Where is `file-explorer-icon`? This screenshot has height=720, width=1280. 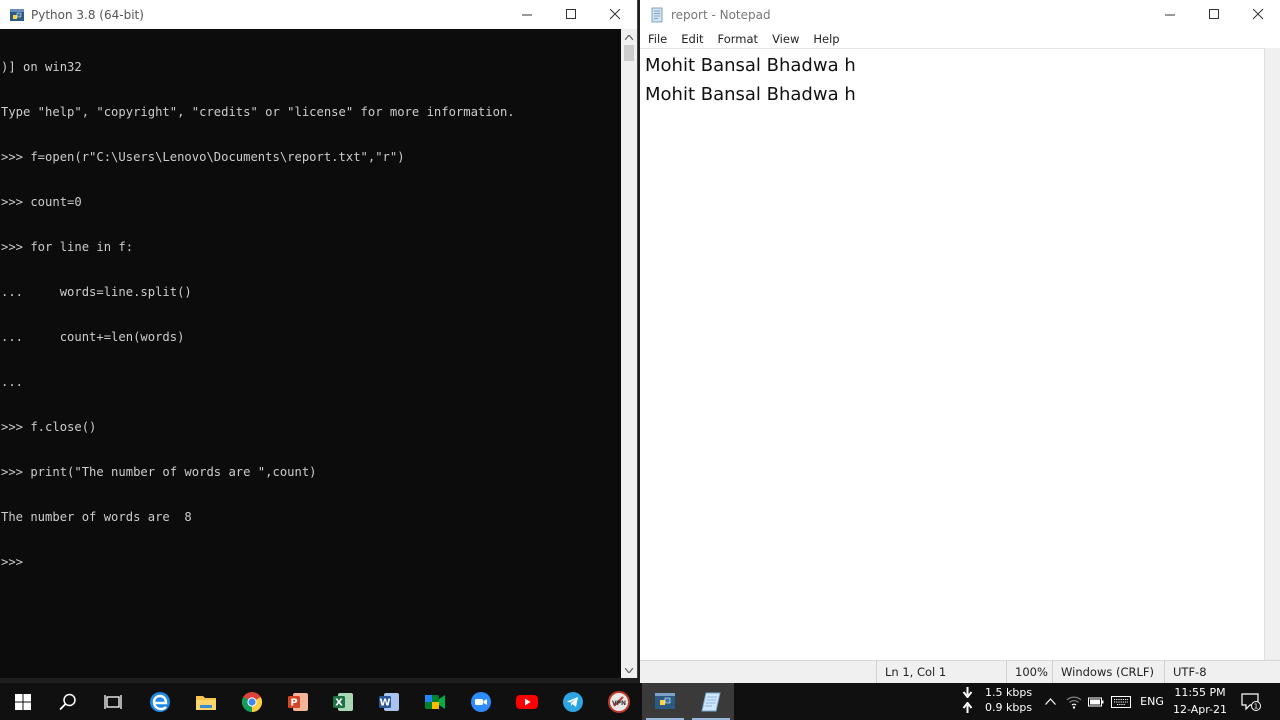
file-explorer-icon is located at coordinates (206, 702).